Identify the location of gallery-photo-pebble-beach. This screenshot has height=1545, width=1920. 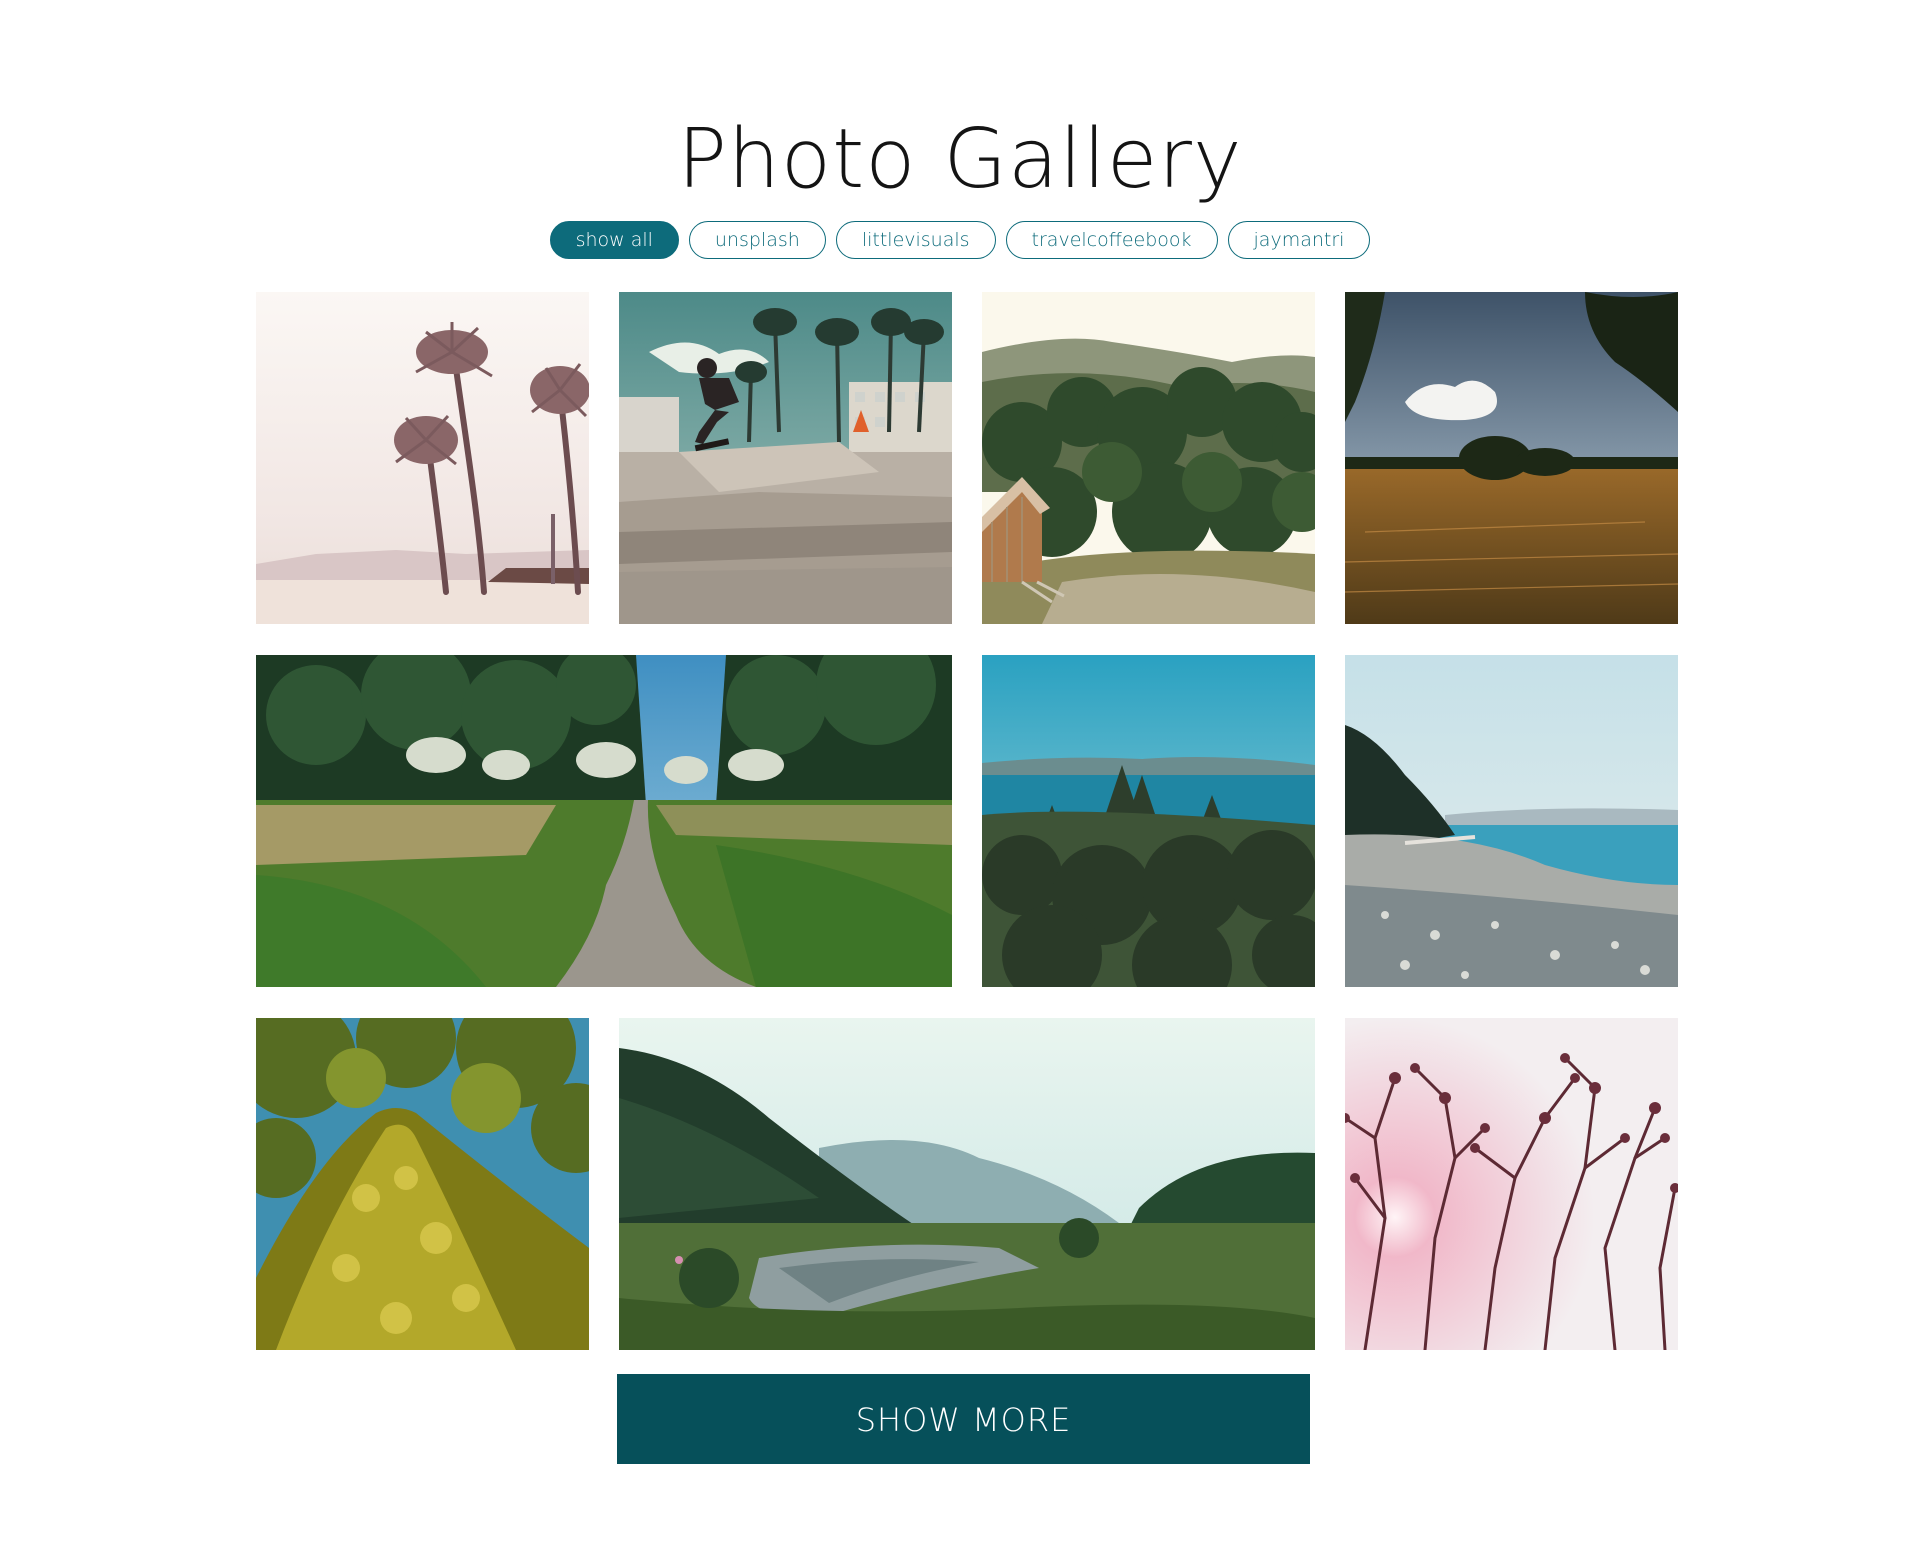
(1511, 821).